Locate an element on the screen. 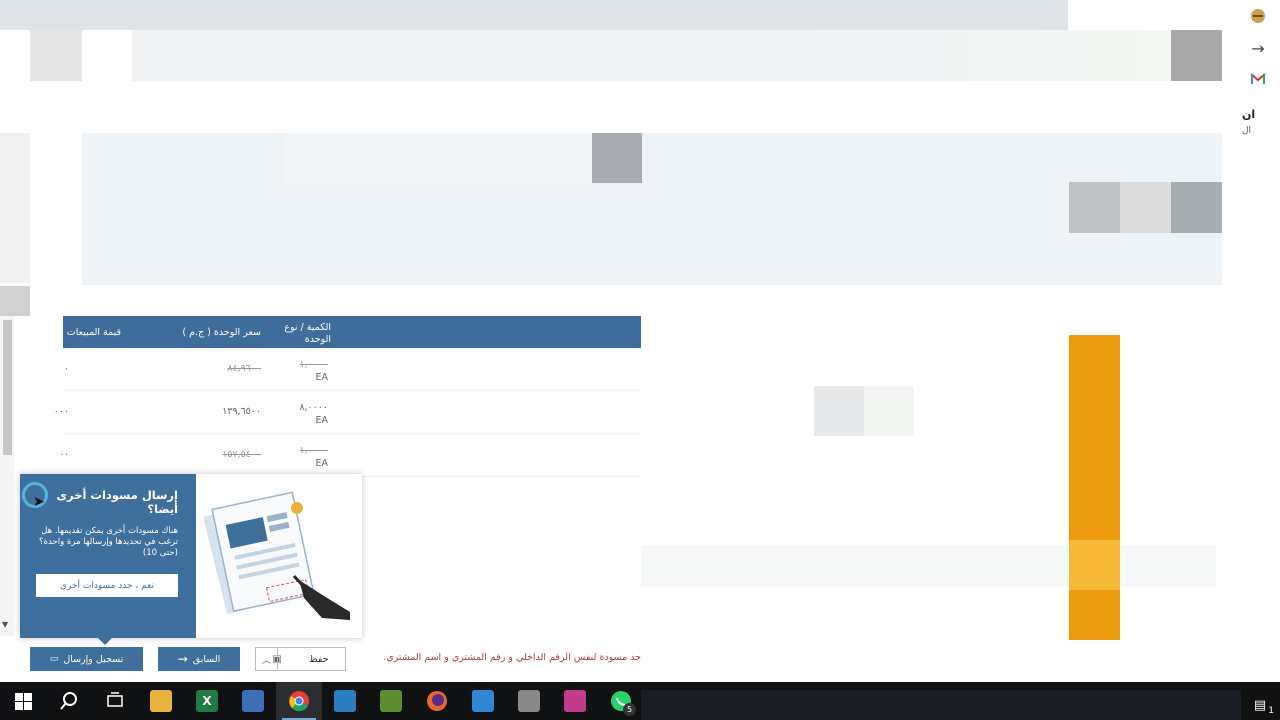 This screenshot has width=1280, height=720. taskbar-item-app-gray is located at coordinates (529, 701).